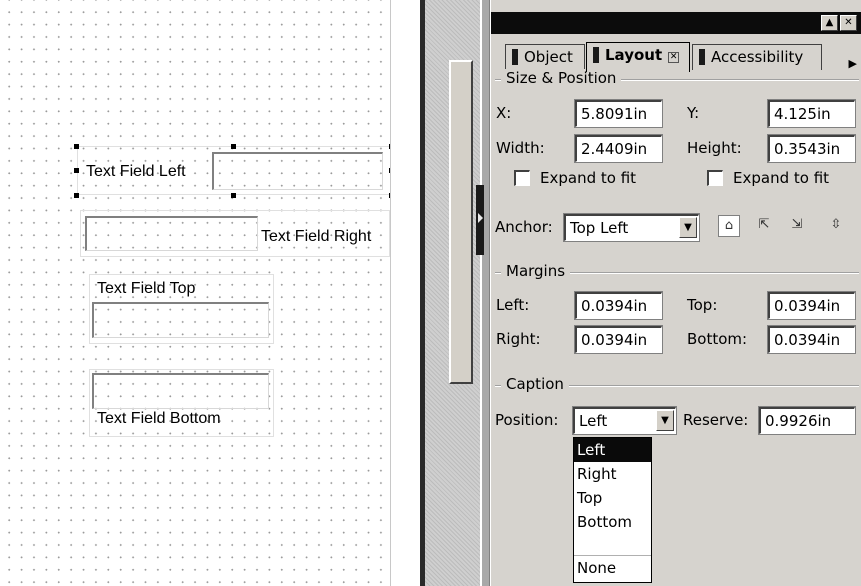 The height and width of the screenshot is (586, 861). Describe the element at coordinates (618, 113) in the screenshot. I see `x-field: 5.8091in` at that location.